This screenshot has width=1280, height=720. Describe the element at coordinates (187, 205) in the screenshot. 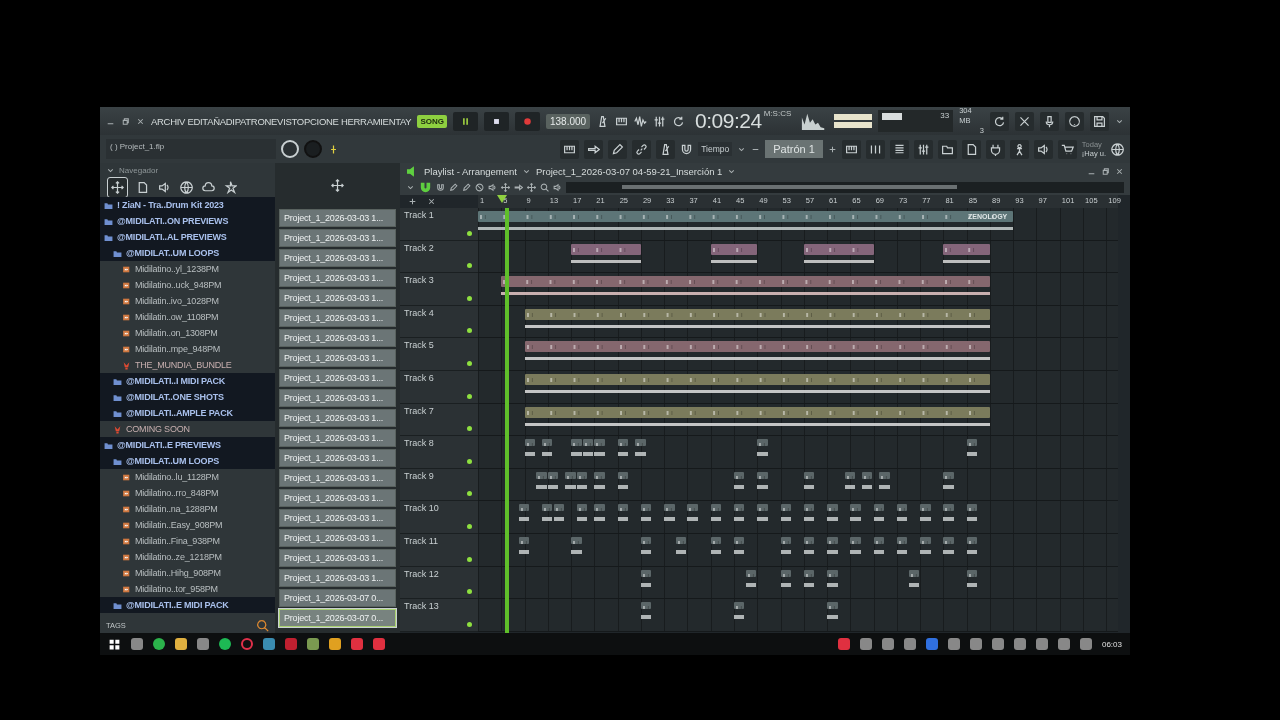

I see `browser-item: ! ZiaN - Tra..Drum Kit 2023` at that location.